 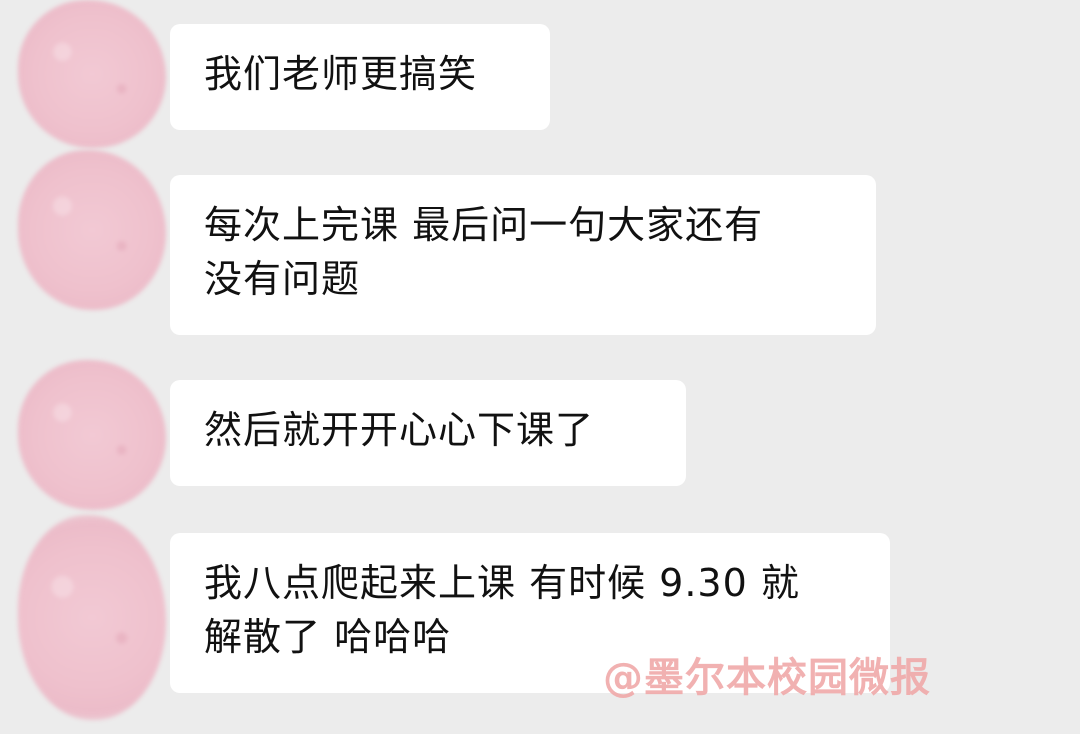 What do you see at coordinates (523, 255) in the screenshot?
I see `message-bubble: 每次上完课 最后问一句大家还有 没有问题` at bounding box center [523, 255].